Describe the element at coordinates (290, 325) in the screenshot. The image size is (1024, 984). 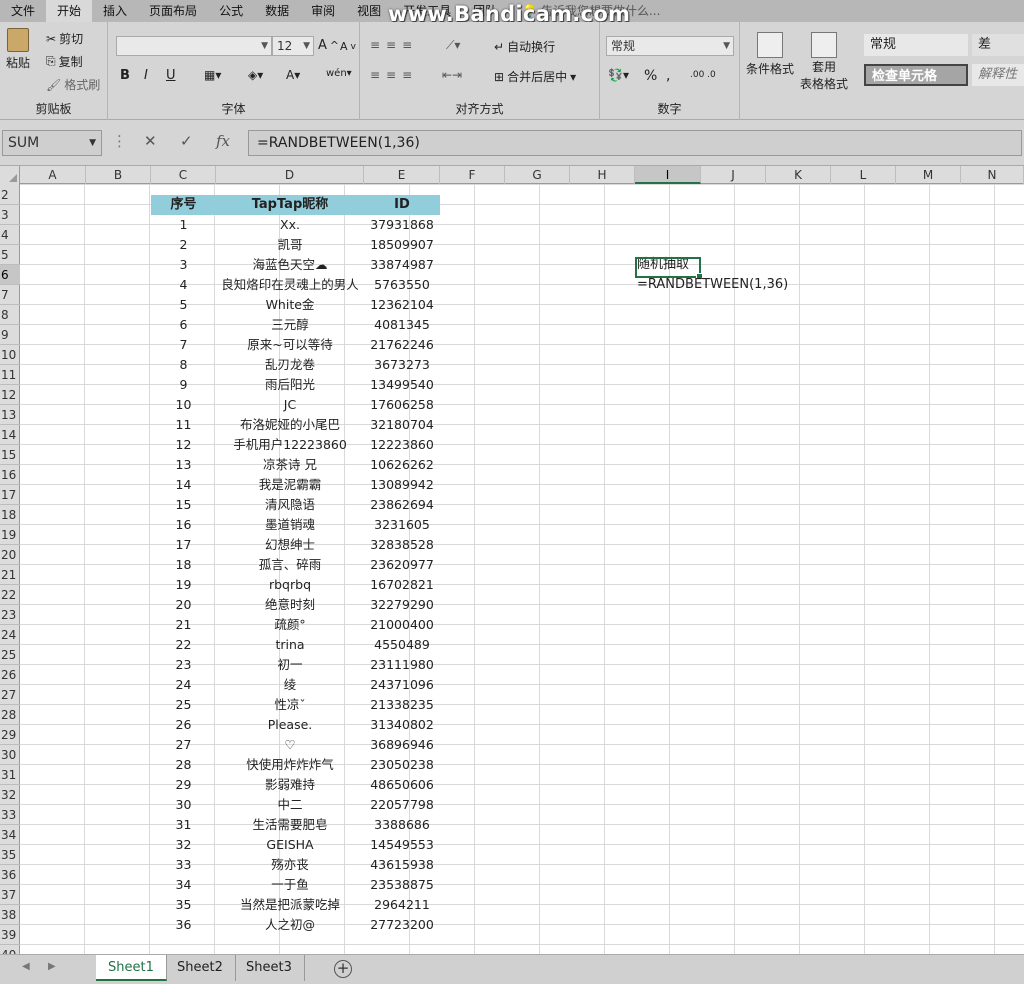
I see `table-cell-nickname: 三元醇` at that location.